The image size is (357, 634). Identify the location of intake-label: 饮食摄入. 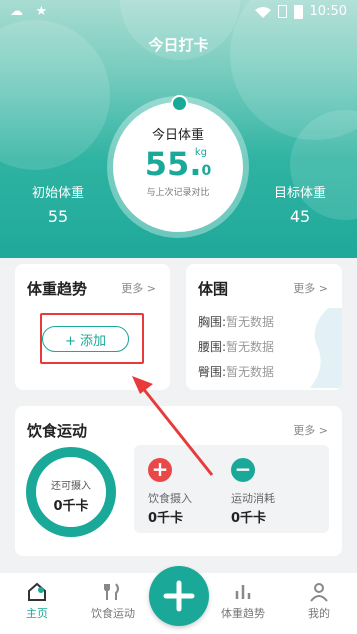
(170, 498).